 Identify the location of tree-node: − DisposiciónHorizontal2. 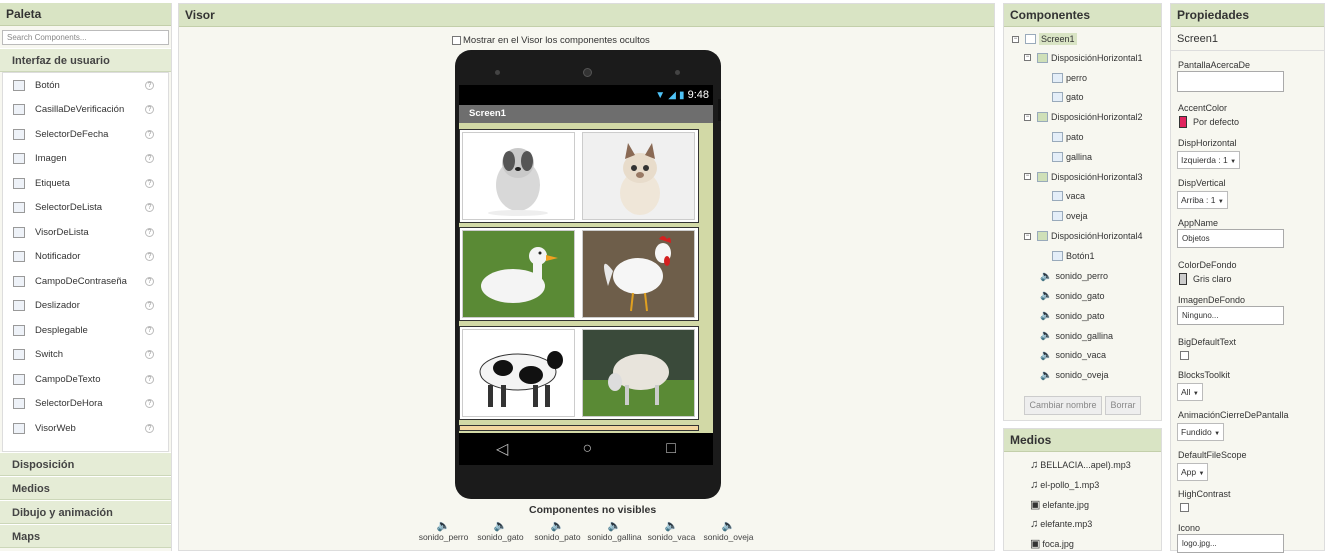
(1083, 117).